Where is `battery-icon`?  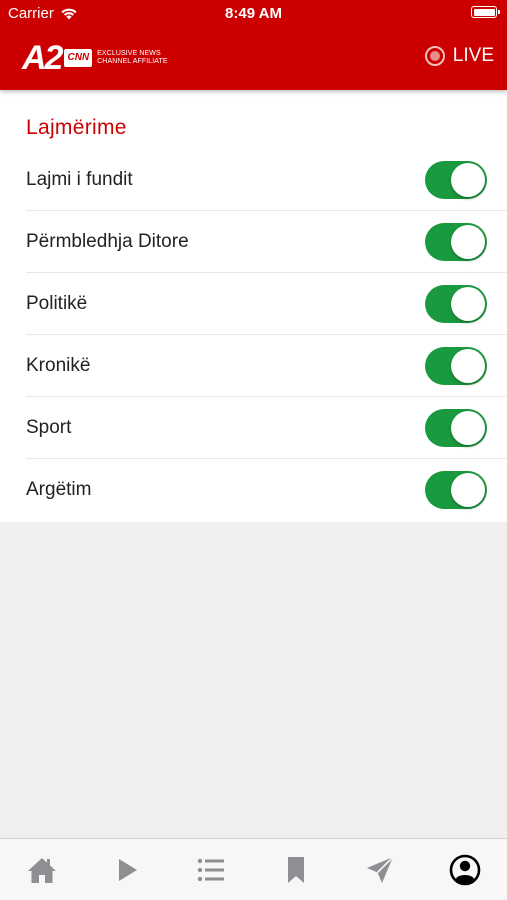 battery-icon is located at coordinates (485, 12).